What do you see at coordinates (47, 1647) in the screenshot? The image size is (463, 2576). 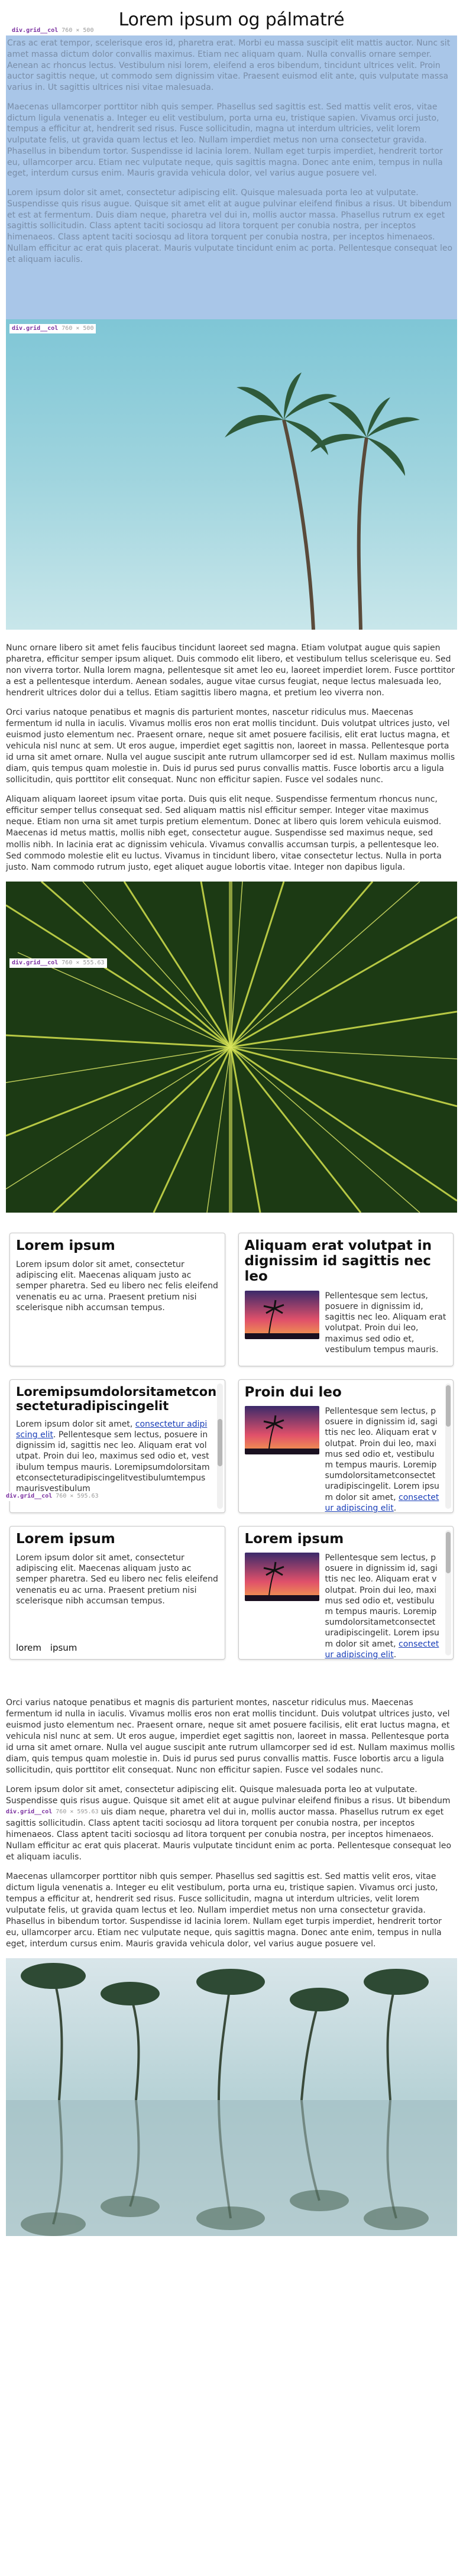 I see `card-footer: lorem ipsum` at bounding box center [47, 1647].